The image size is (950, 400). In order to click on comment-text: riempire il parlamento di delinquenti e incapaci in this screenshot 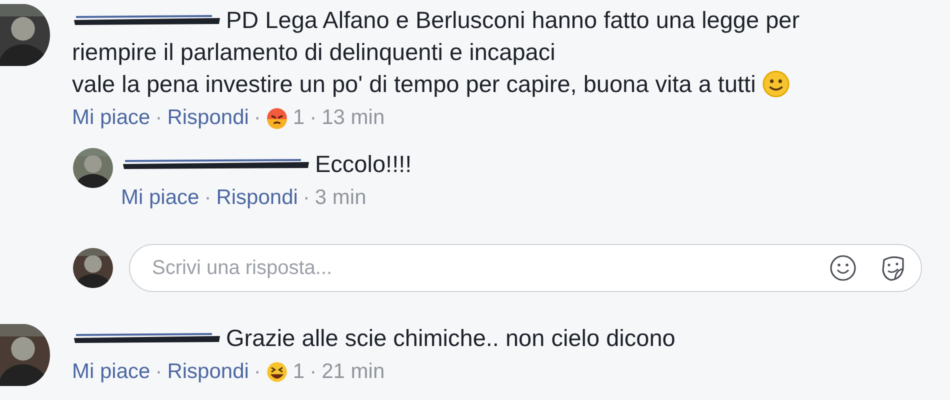, I will do `click(314, 52)`.